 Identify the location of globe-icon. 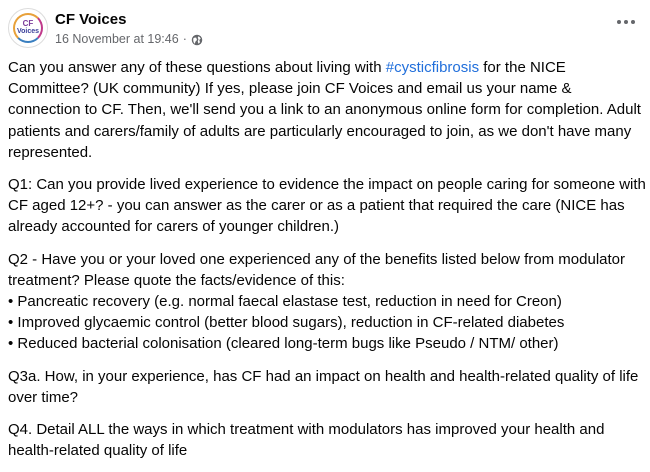
(197, 40).